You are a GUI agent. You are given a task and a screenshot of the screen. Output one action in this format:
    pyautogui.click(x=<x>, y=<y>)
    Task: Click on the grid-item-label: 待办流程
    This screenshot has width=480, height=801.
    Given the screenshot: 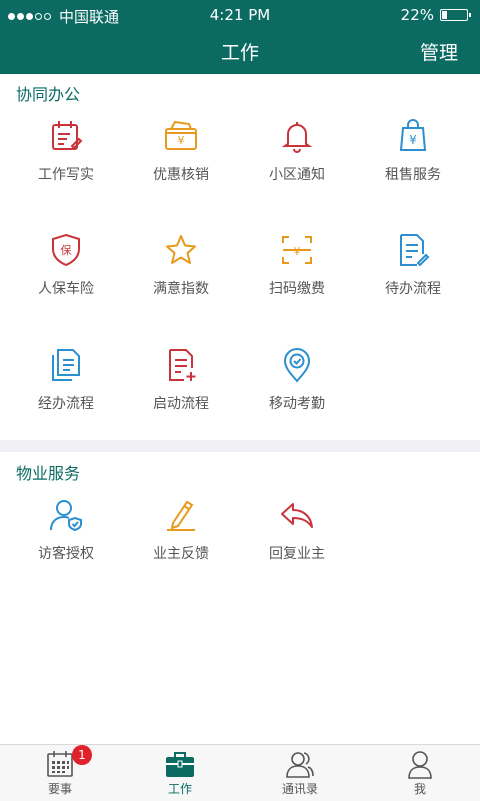 What is the action you would take?
    pyautogui.click(x=413, y=289)
    